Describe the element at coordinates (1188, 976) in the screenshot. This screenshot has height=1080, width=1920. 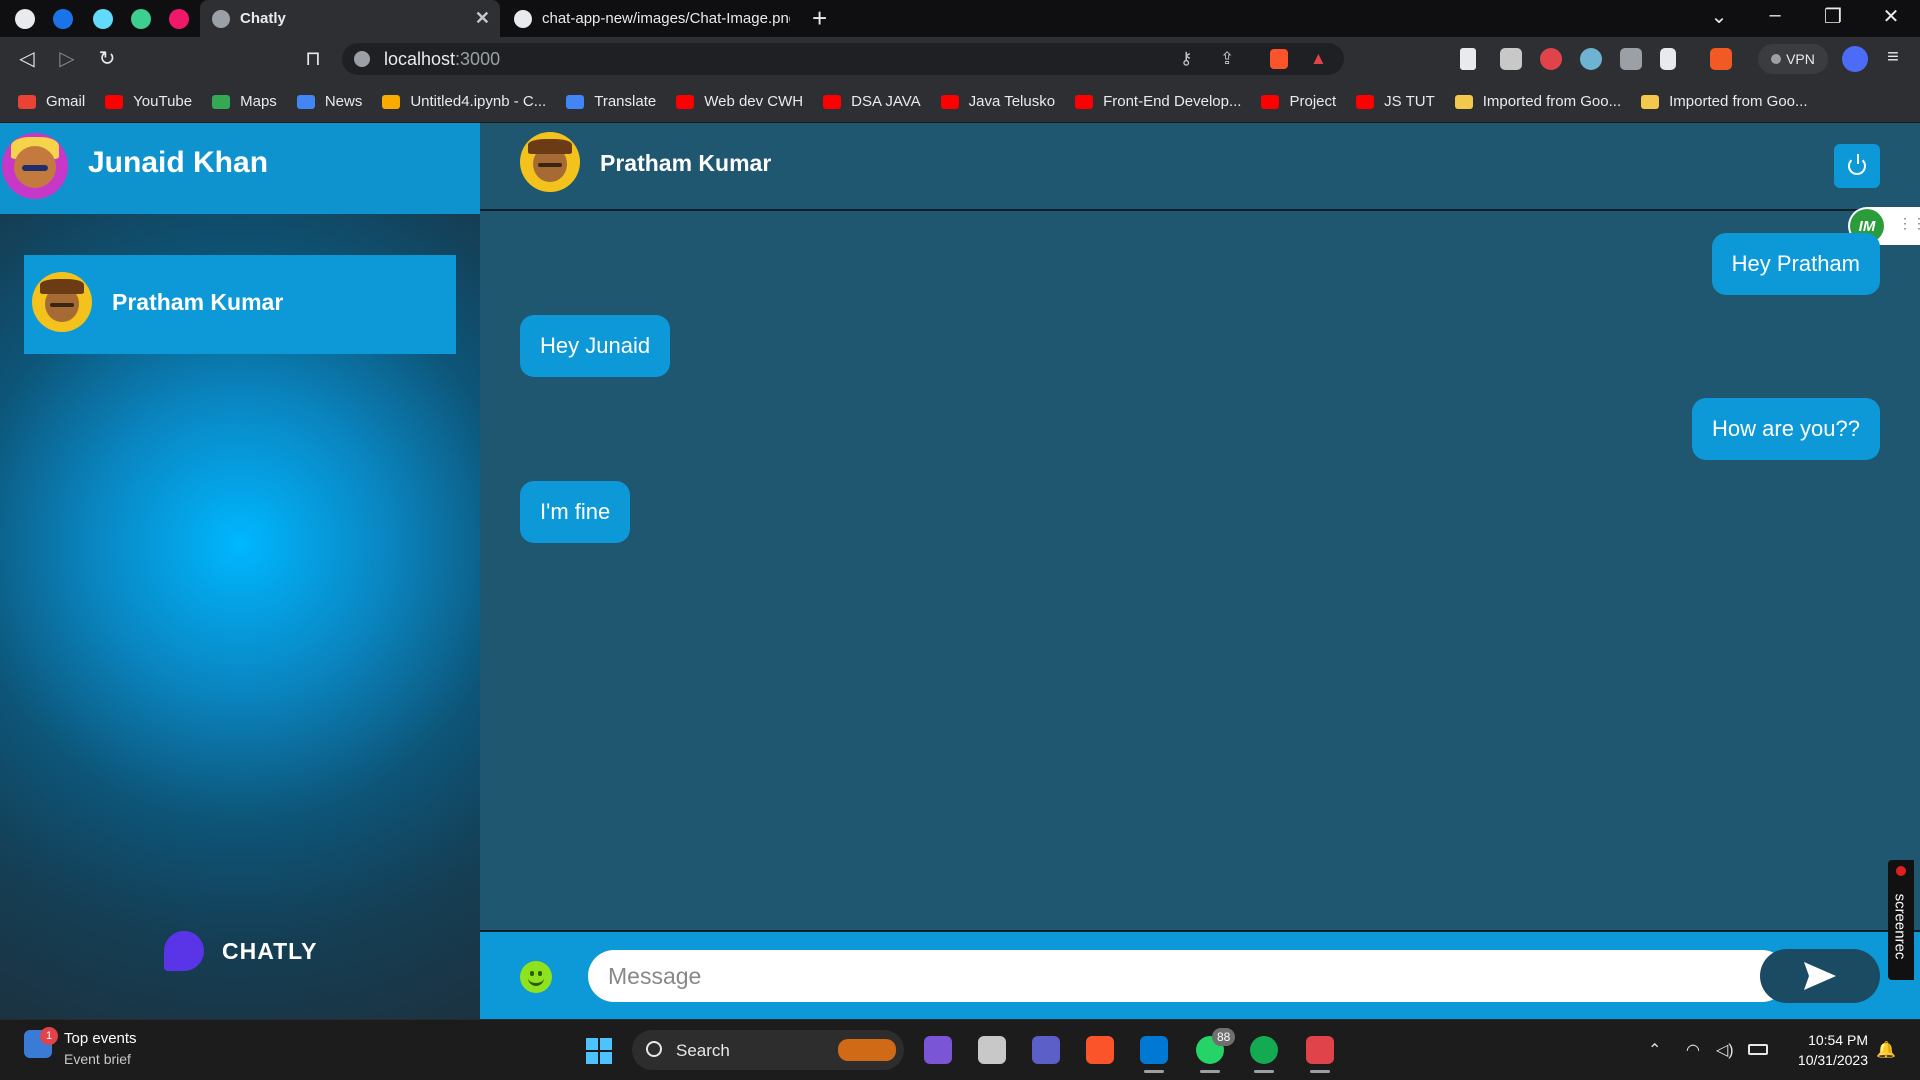
I see `message-input` at that location.